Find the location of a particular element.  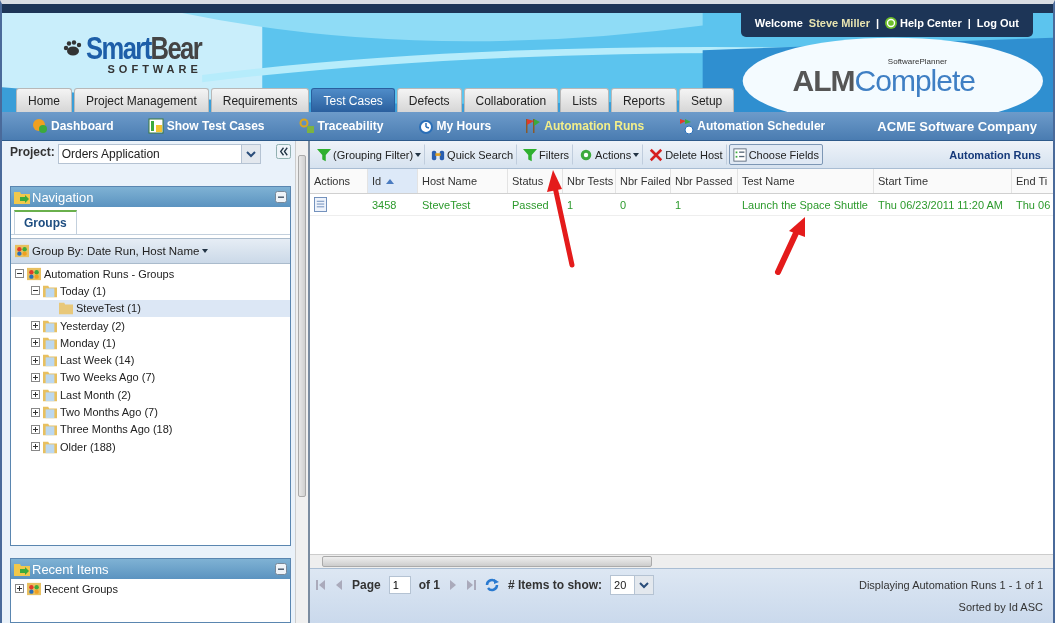

grid-icon is located at coordinates (155, 126).